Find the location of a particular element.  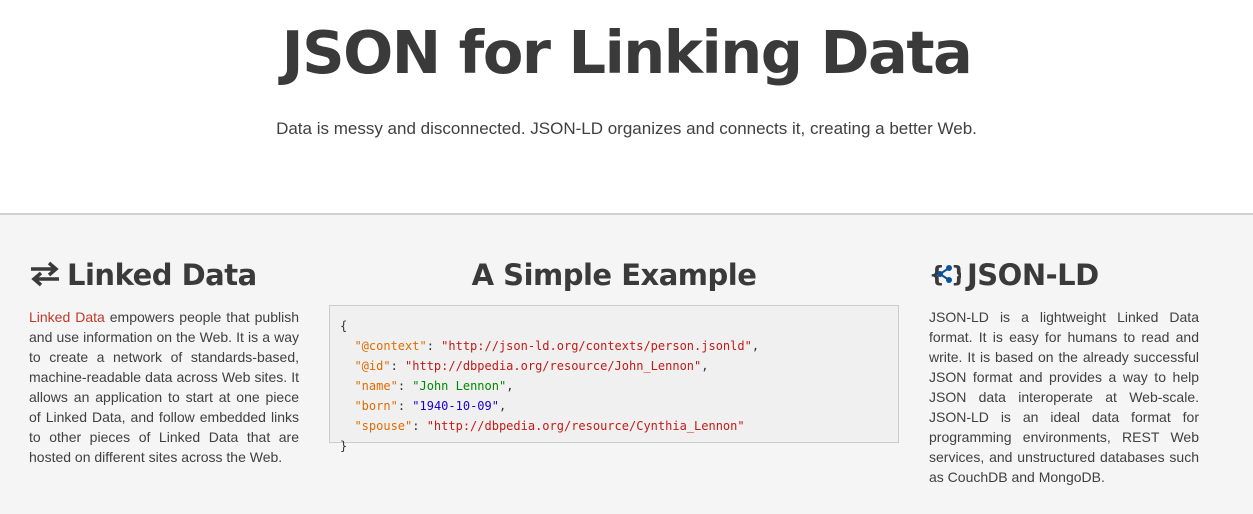

jsonld-heading: { } JSON-LD is located at coordinates (1064, 276).